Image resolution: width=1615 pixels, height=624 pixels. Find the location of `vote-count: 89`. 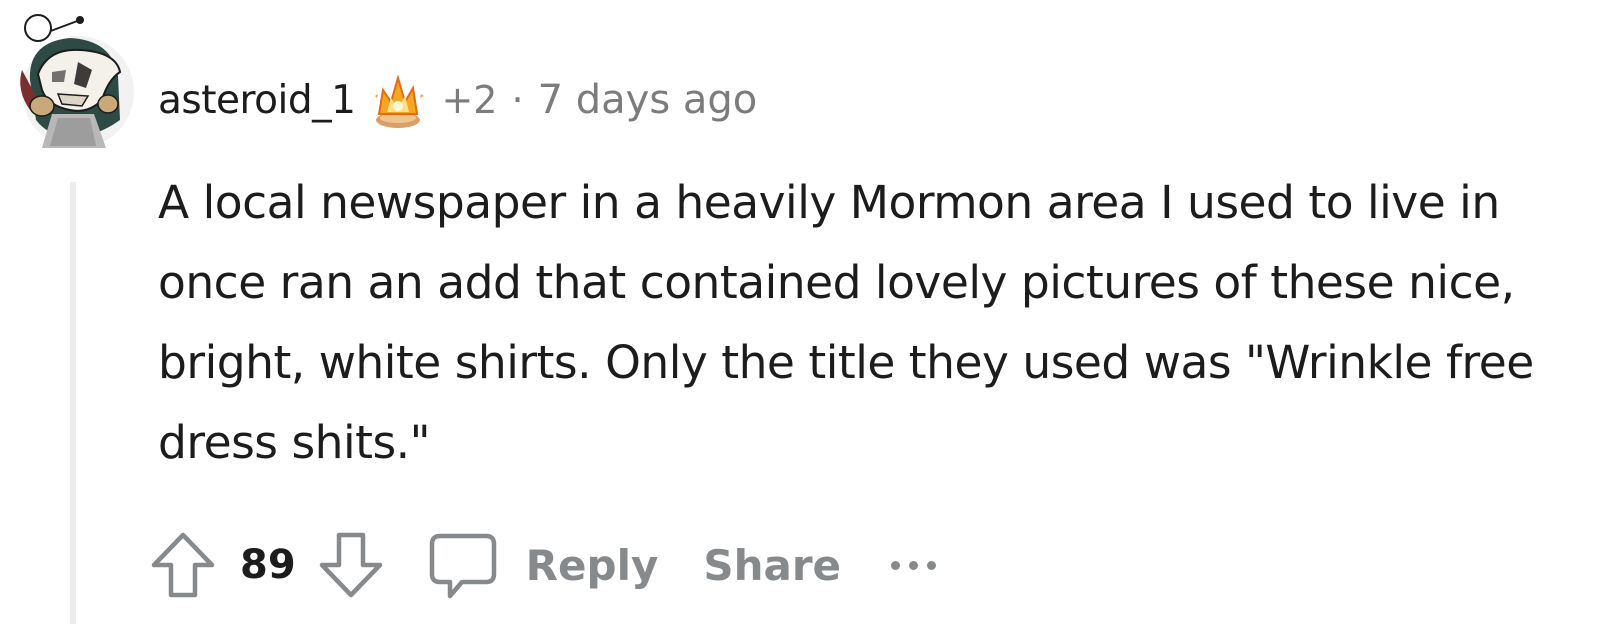

vote-count: 89 is located at coordinates (268, 565).